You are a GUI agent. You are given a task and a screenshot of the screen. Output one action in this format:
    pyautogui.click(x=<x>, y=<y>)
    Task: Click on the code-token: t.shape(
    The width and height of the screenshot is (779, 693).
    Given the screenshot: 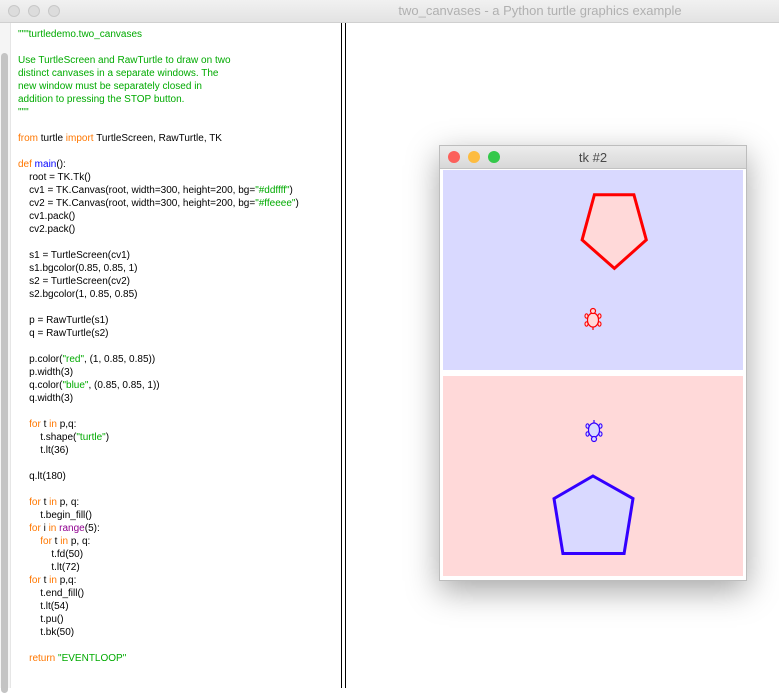 What is the action you would take?
    pyautogui.click(x=47, y=437)
    